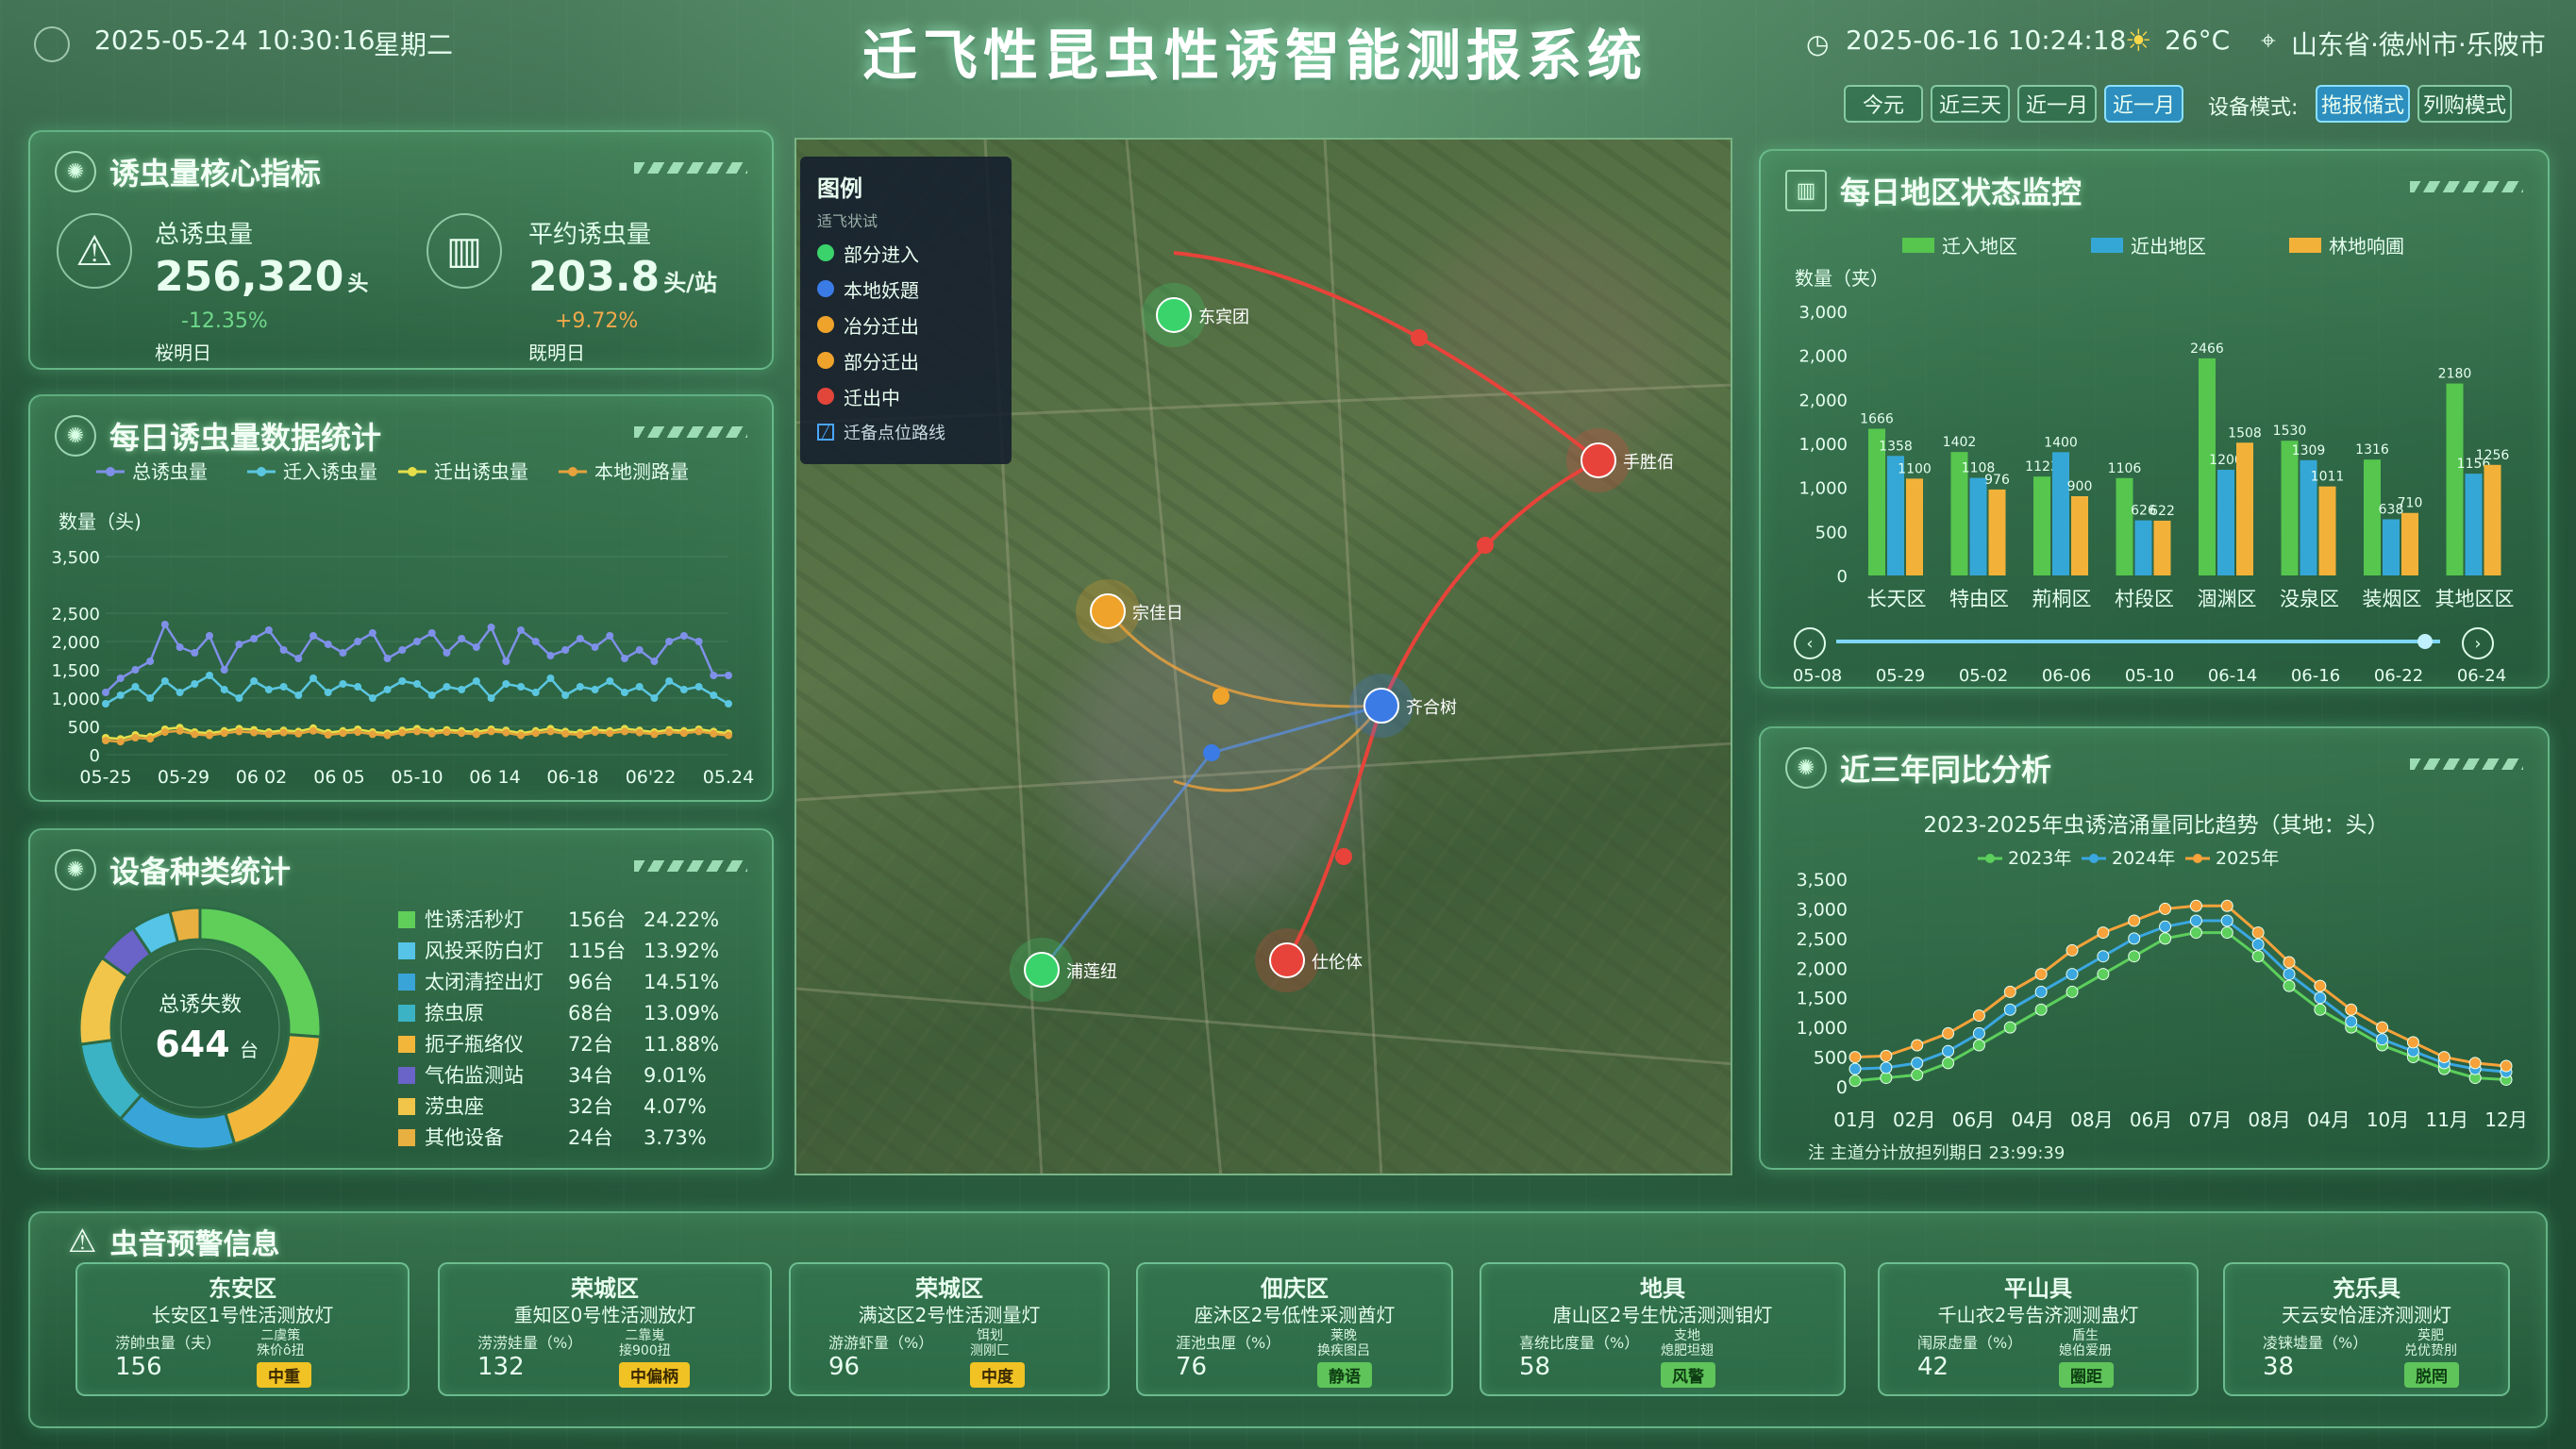 The image size is (2576, 1449). What do you see at coordinates (1933, 1367) in the screenshot?
I see `alert-value: 42` at bounding box center [1933, 1367].